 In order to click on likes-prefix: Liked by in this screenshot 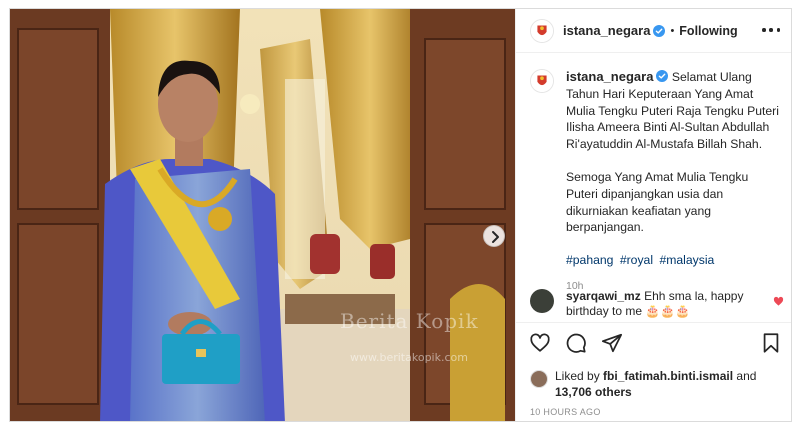, I will do `click(577, 376)`.